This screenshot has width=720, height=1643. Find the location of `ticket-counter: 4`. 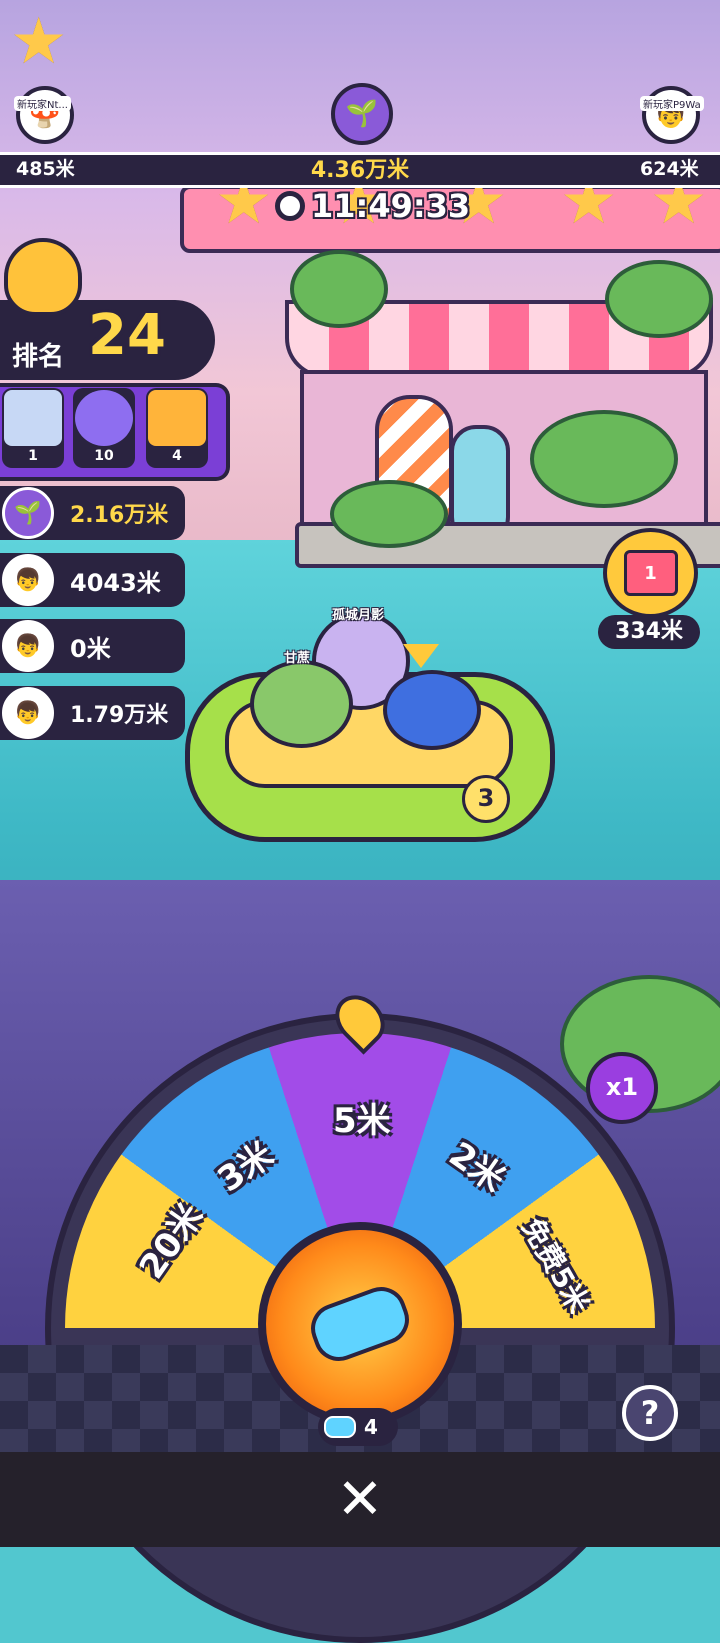

ticket-counter: 4 is located at coordinates (358, 1427).